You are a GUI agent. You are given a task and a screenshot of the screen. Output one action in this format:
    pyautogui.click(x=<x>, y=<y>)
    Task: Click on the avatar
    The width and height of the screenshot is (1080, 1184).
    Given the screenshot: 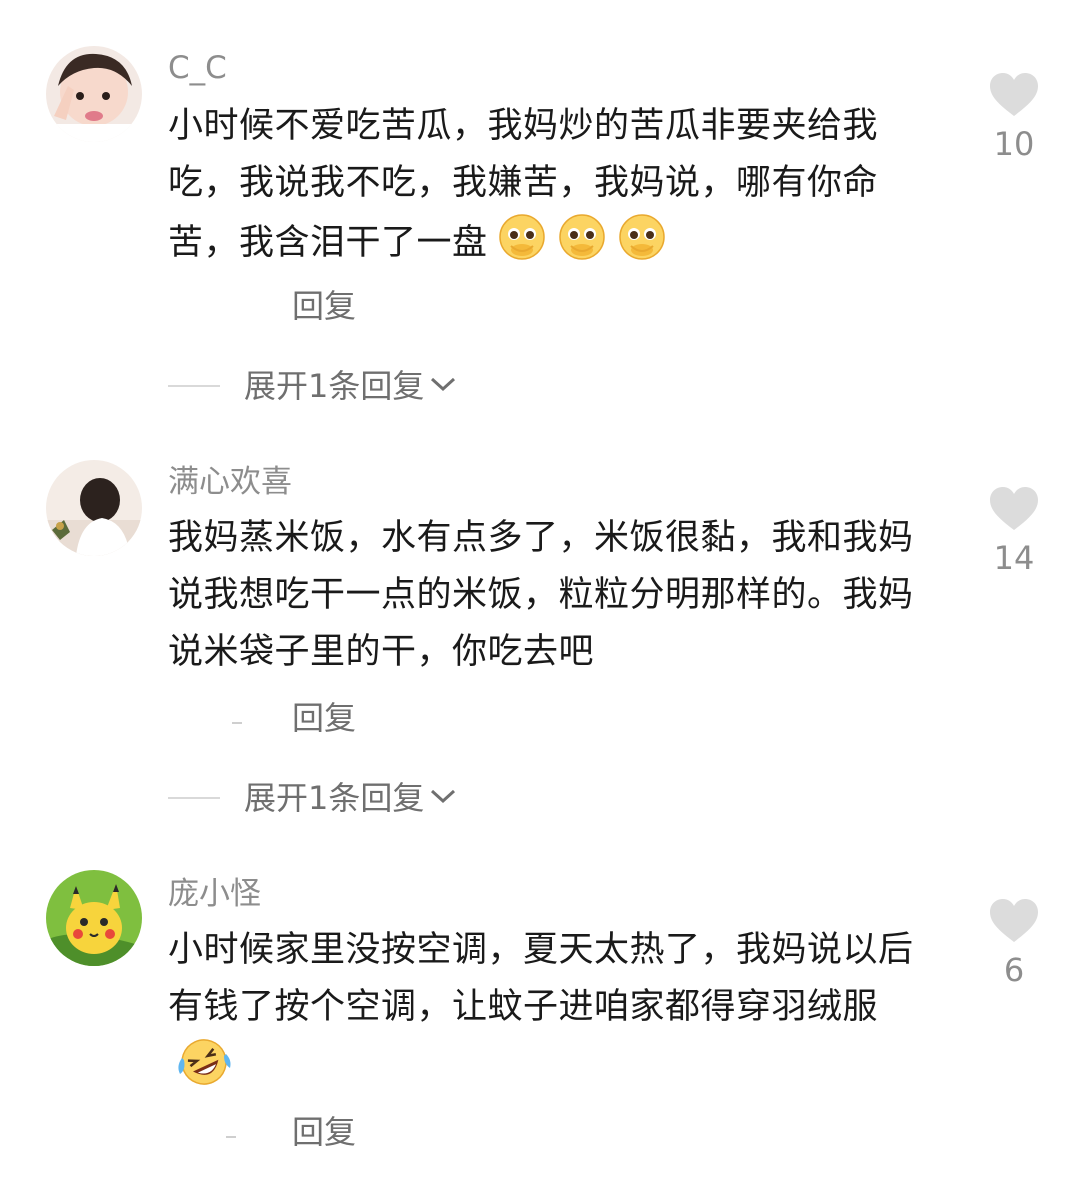 What is the action you would take?
    pyautogui.click(x=94, y=918)
    